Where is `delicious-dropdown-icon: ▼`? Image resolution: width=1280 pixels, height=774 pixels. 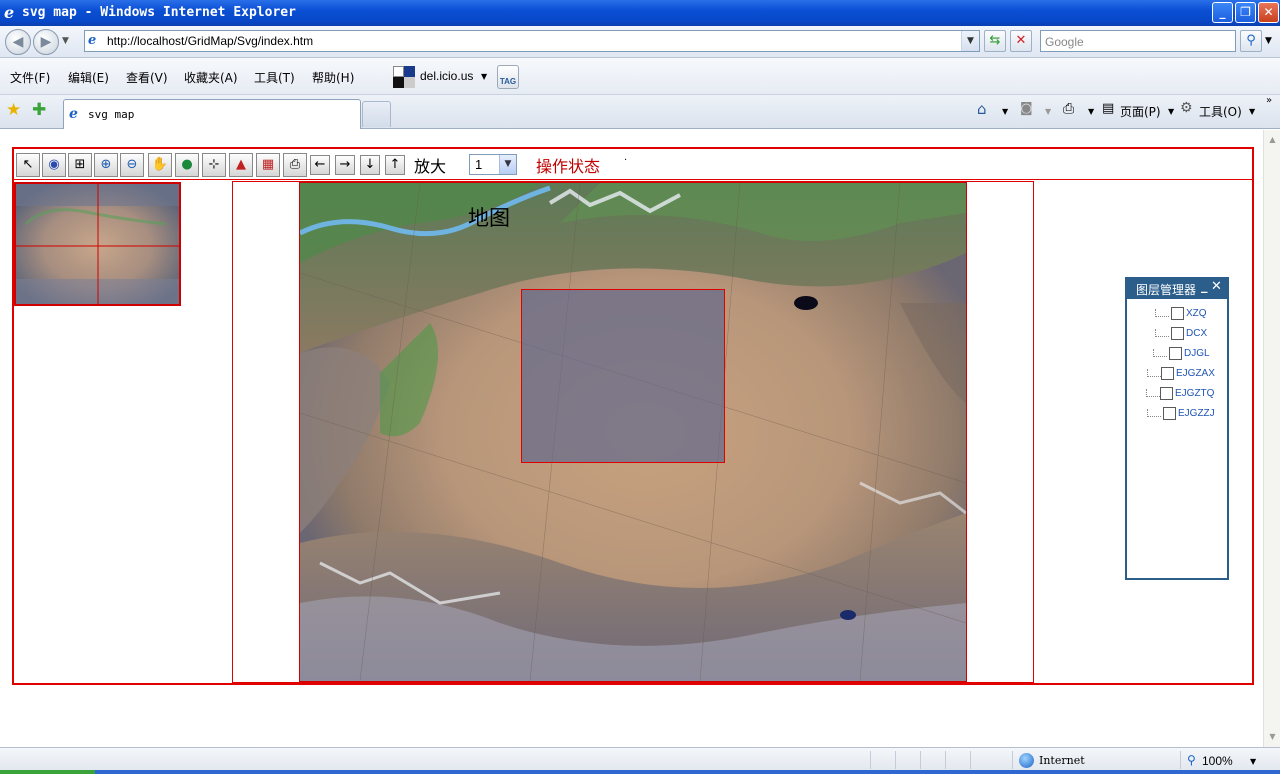
delicious-dropdown-icon: ▼ is located at coordinates (484, 76).